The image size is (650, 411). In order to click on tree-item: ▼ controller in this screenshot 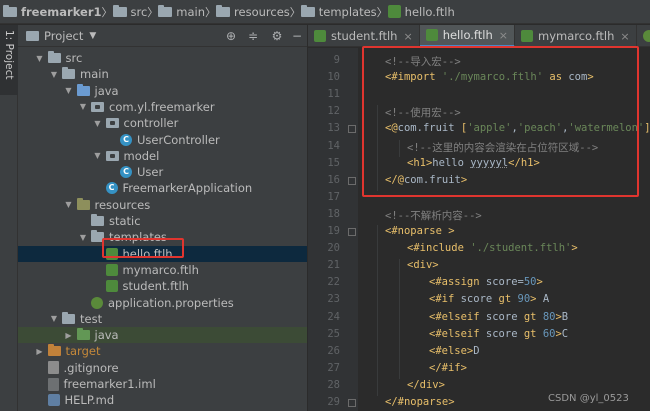, I will do `click(162, 123)`.